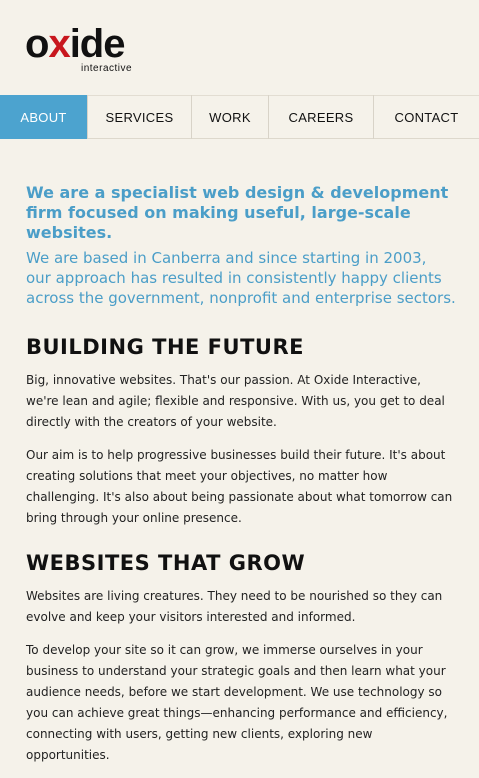 This screenshot has width=479, height=778. What do you see at coordinates (140, 117) in the screenshot?
I see `nav-item-services: SERVICES` at bounding box center [140, 117].